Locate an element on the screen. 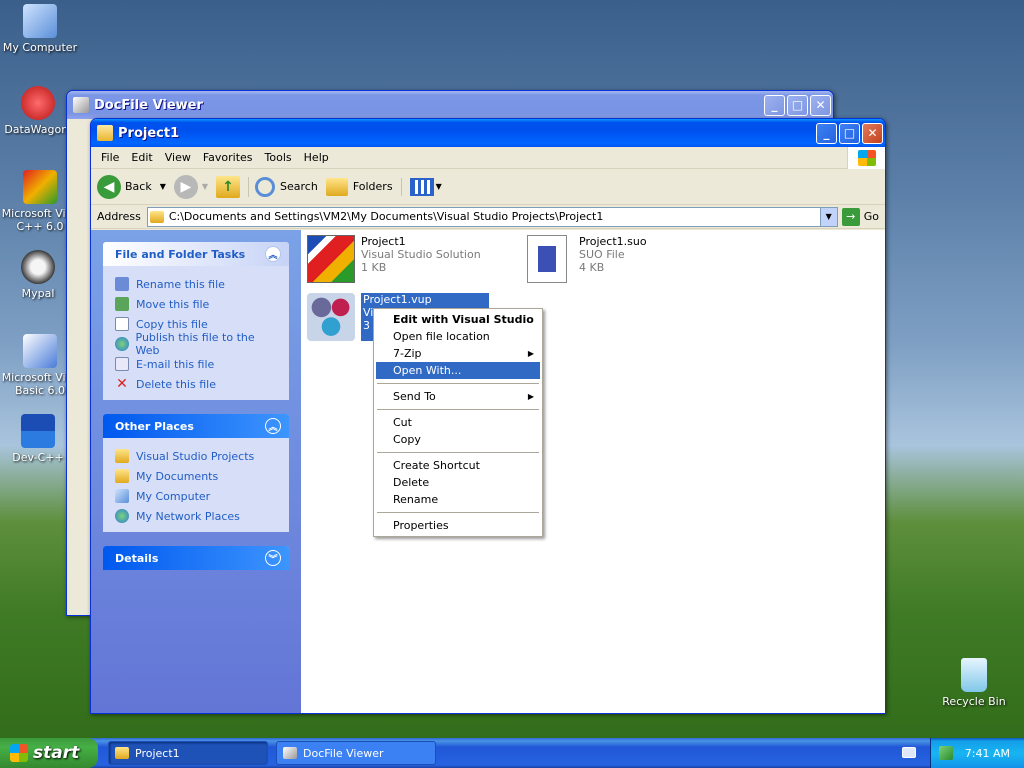 This screenshot has width=1024, height=768. menu-item-cut: Cut is located at coordinates (458, 422).